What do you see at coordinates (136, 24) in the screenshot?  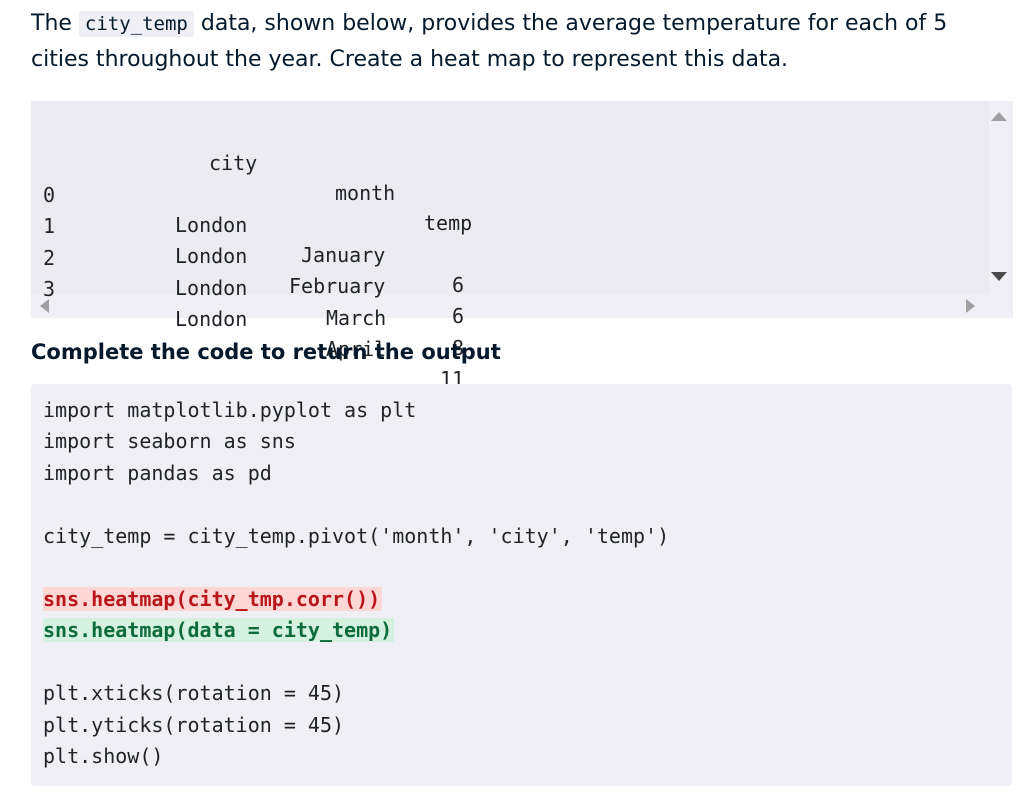 I see `inline-code-city-temp: city_temp` at bounding box center [136, 24].